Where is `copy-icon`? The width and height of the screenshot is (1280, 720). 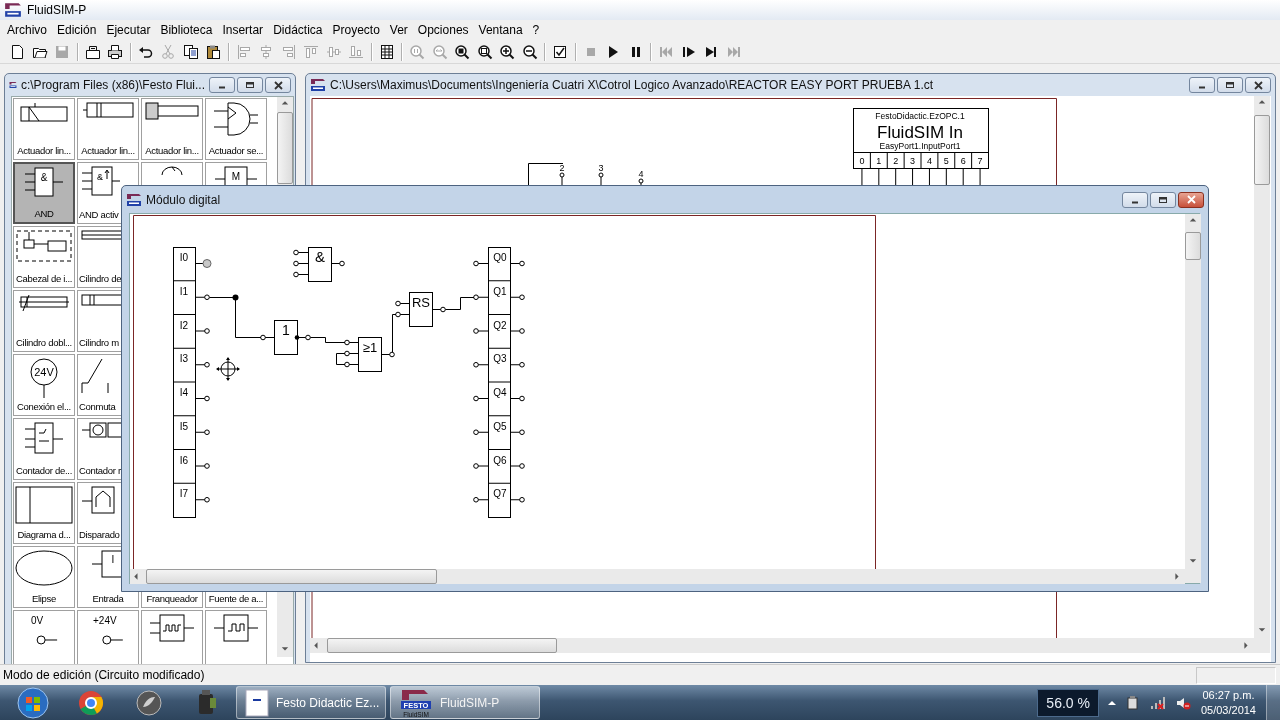 copy-icon is located at coordinates (190, 51).